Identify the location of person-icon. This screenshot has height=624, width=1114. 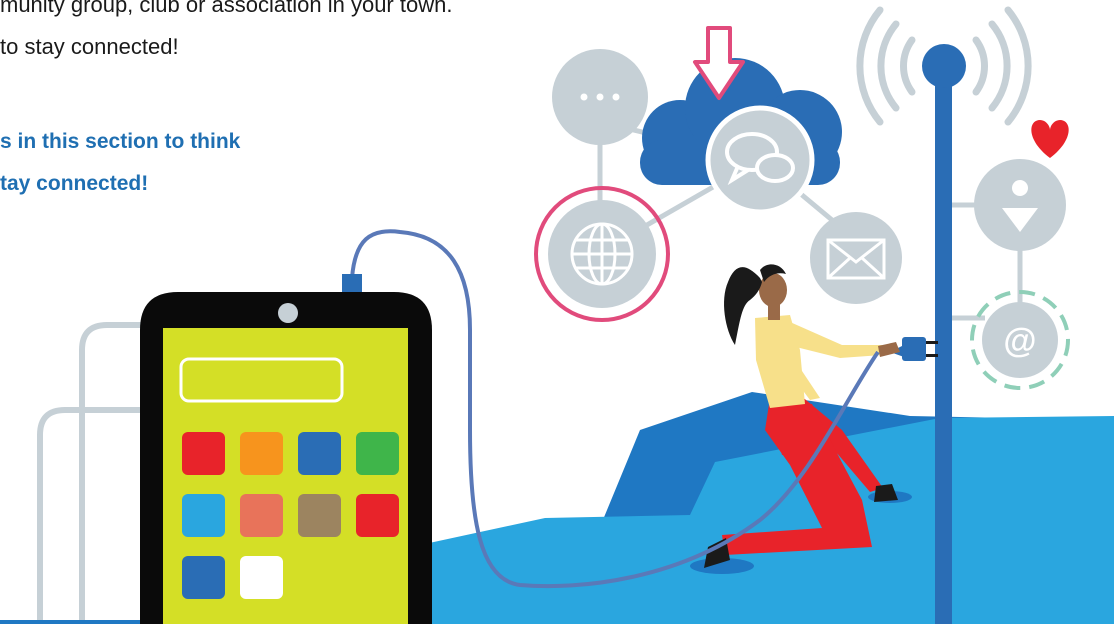
(1020, 205).